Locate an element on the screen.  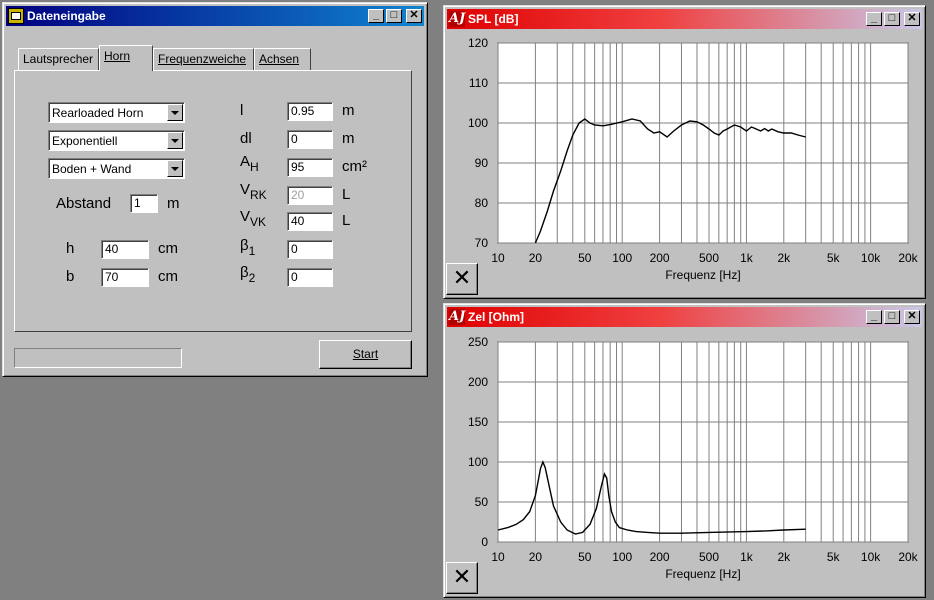
param-ah-symbol: AH is located at coordinates (249, 163).